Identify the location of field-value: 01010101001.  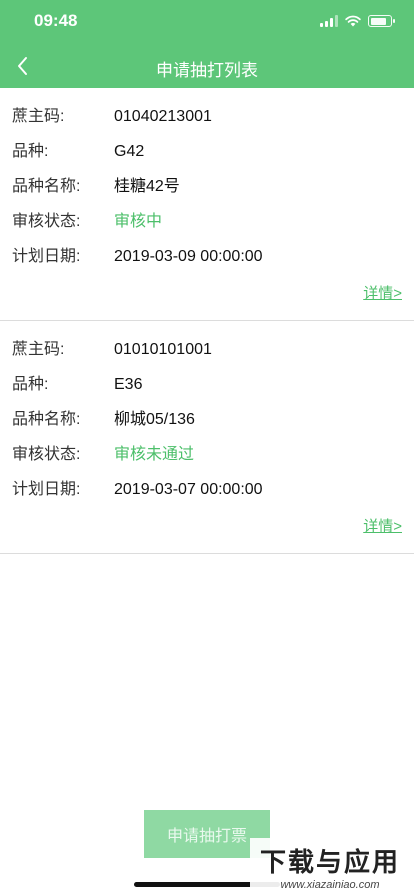
(163, 349).